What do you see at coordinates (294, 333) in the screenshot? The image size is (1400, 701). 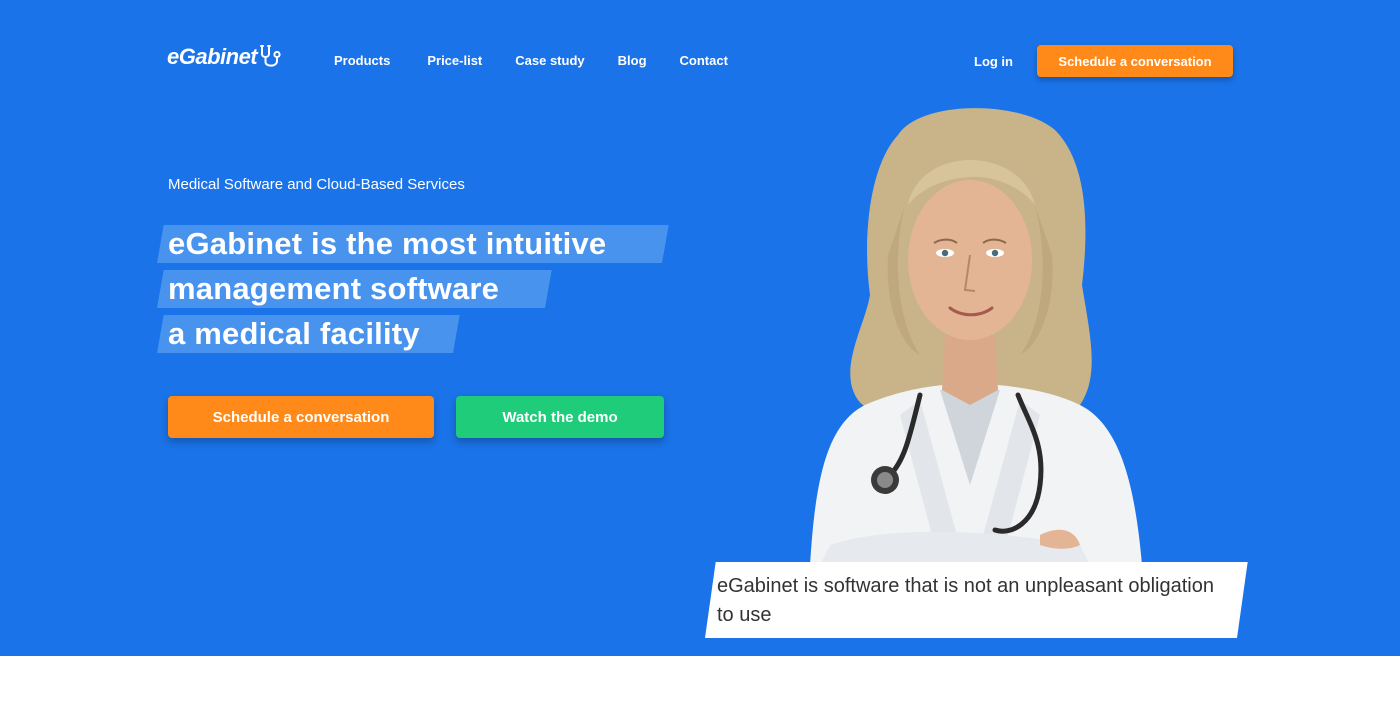 I see `headline-text: a medical facility` at bounding box center [294, 333].